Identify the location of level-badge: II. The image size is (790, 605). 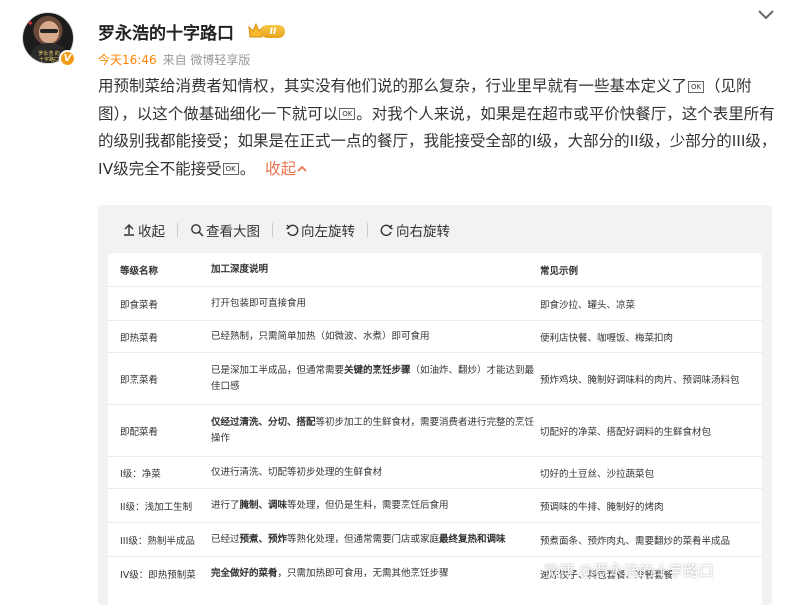
(266, 31).